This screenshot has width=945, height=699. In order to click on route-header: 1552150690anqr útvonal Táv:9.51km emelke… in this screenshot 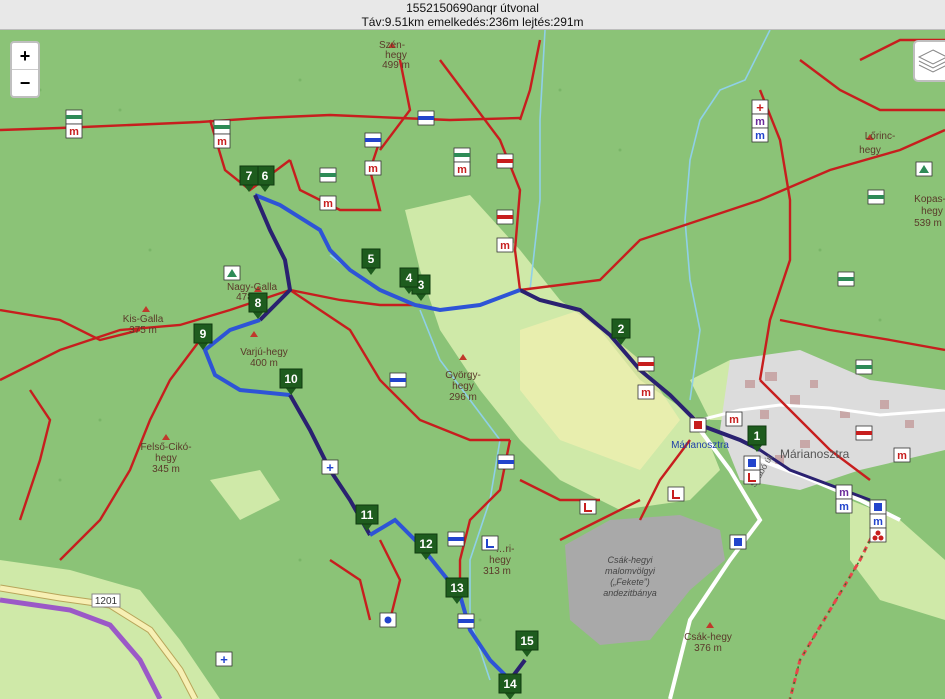, I will do `click(472, 15)`.